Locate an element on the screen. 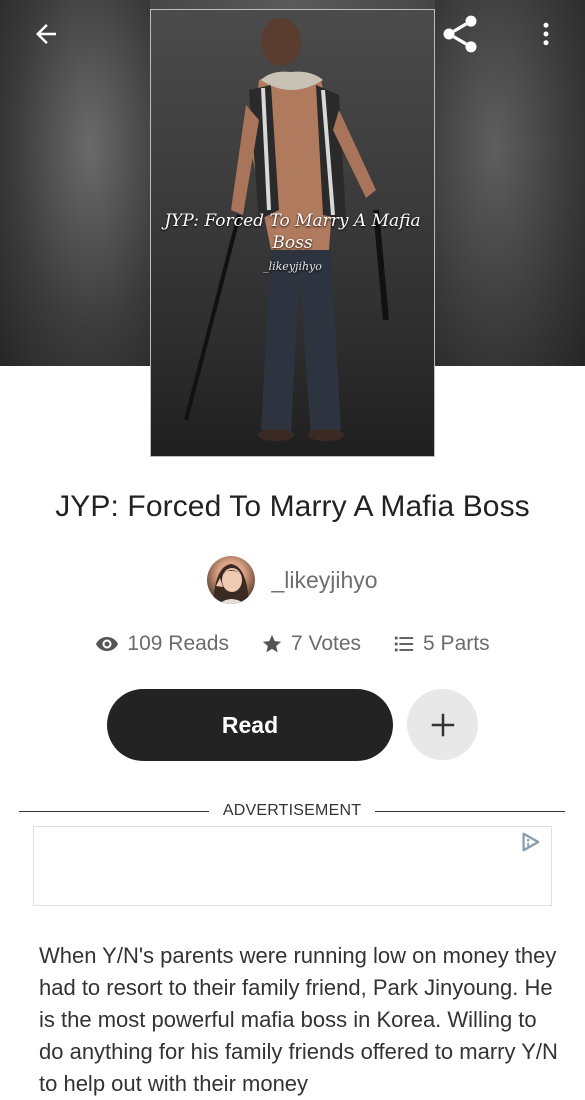  cover-title-text: JYP: Forced To Marry A Mafia Boss is located at coordinates (292, 232).